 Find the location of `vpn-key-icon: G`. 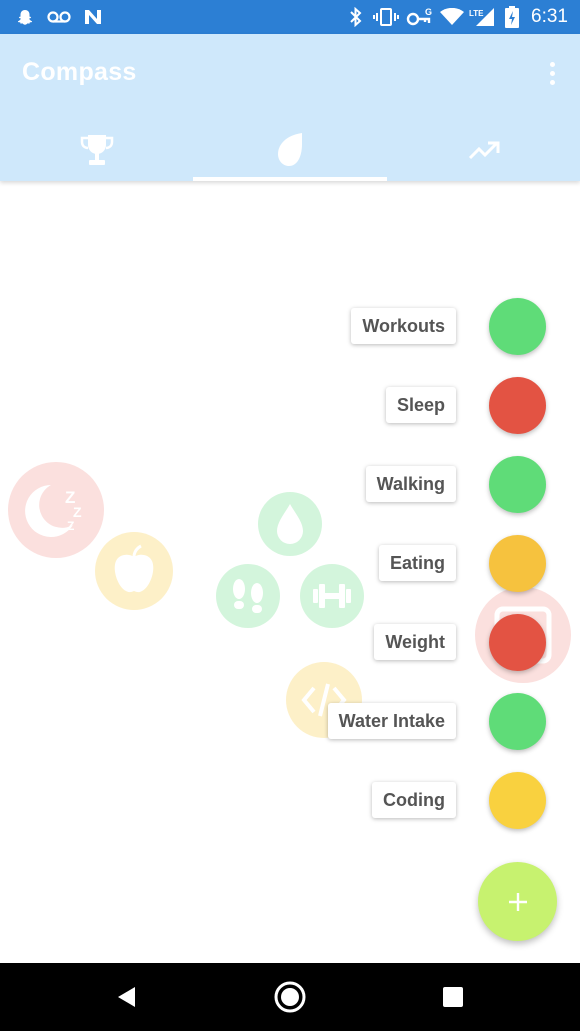

vpn-key-icon: G is located at coordinates (420, 17).